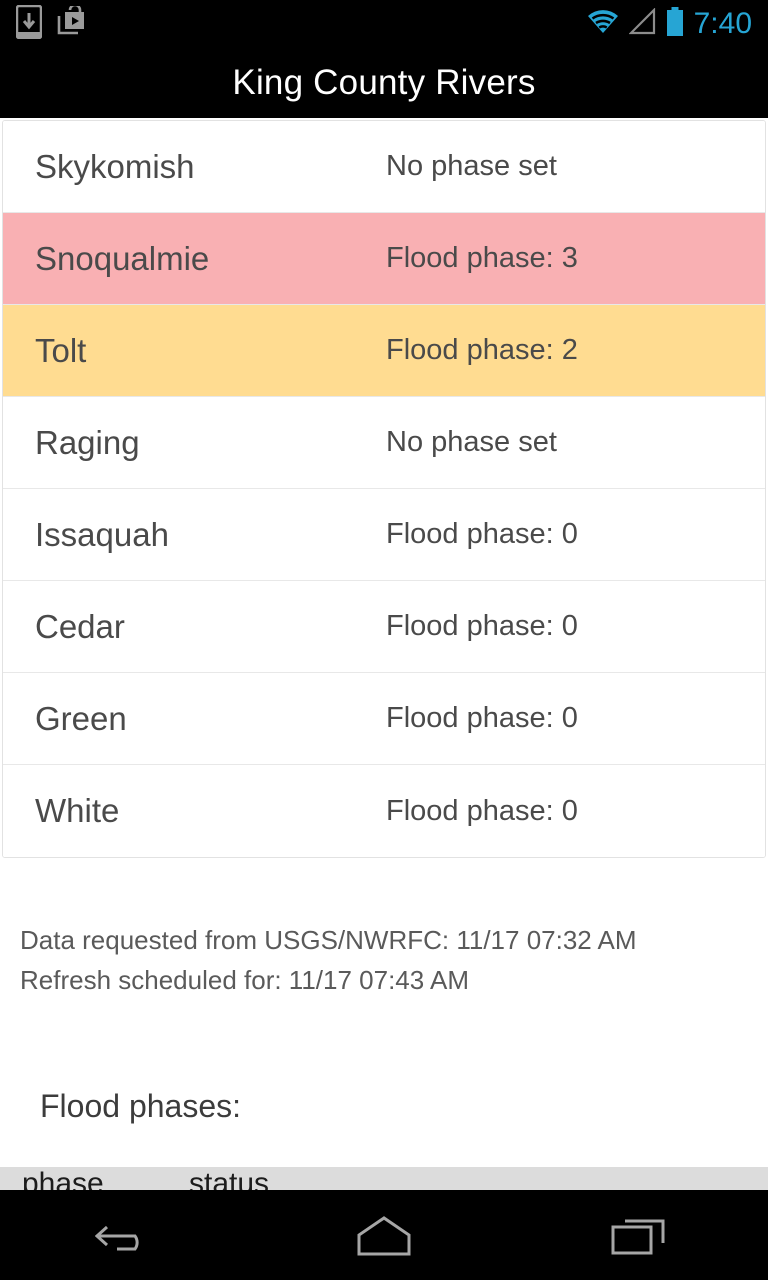  I want to click on back-button, so click(128, 1235).